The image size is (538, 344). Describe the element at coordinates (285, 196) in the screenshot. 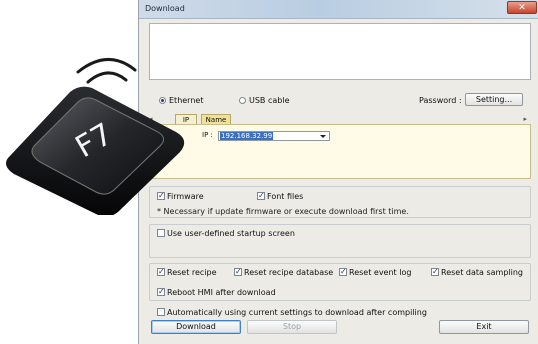

I see `font-files-label: Font files` at that location.